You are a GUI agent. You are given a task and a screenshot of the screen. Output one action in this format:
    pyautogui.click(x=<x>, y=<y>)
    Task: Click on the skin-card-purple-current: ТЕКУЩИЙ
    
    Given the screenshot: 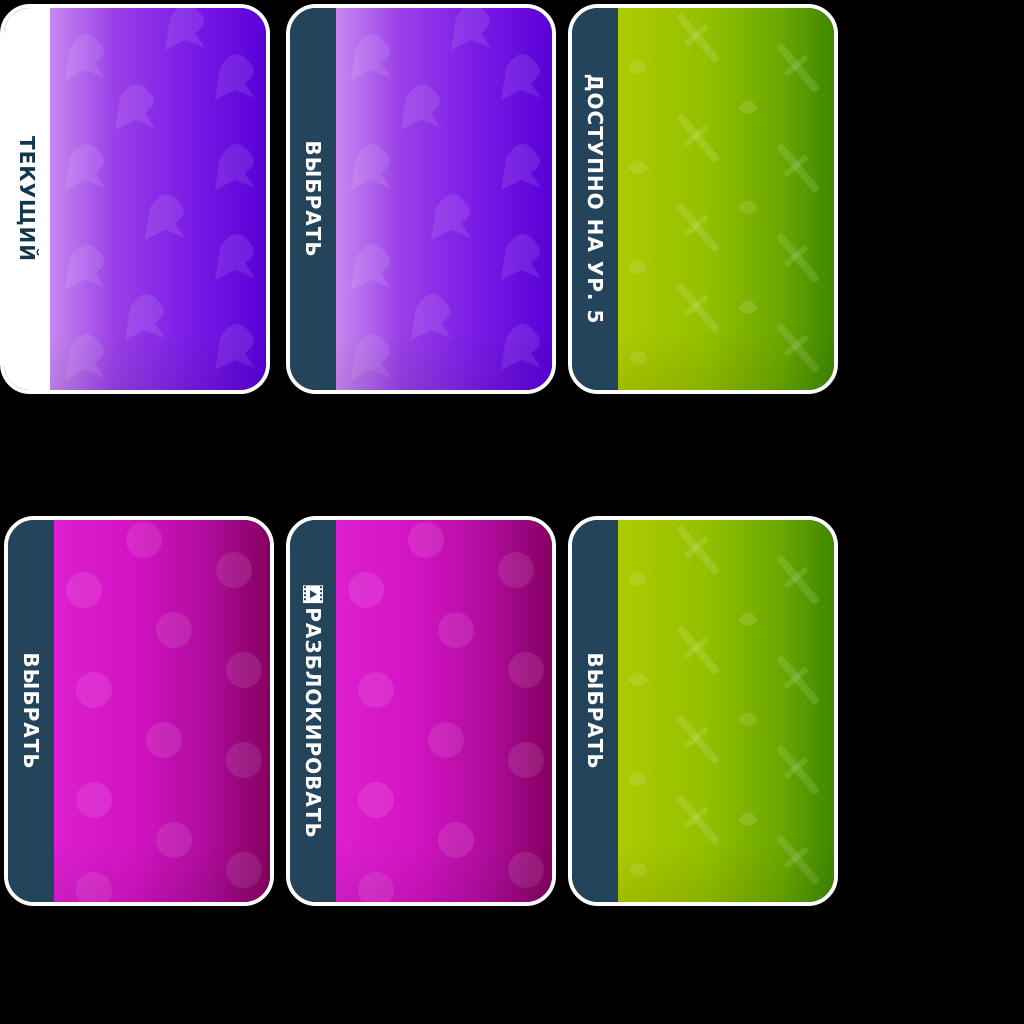 What is the action you would take?
    pyautogui.click(x=135, y=199)
    